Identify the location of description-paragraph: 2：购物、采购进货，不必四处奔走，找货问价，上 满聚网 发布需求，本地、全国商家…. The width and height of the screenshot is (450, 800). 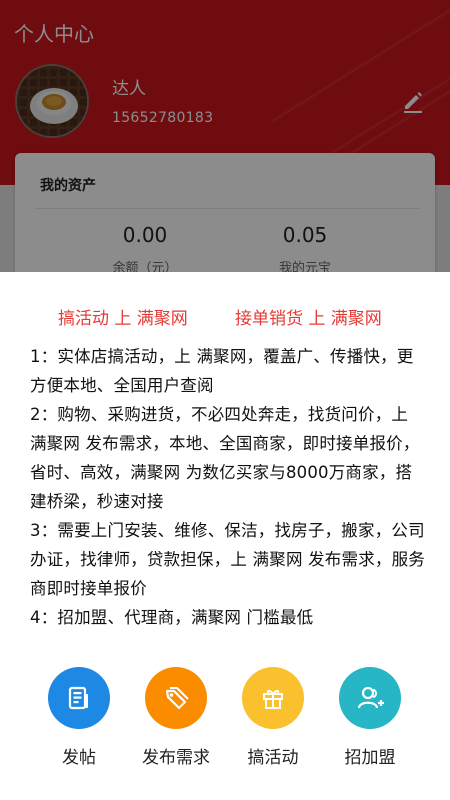
(225, 458).